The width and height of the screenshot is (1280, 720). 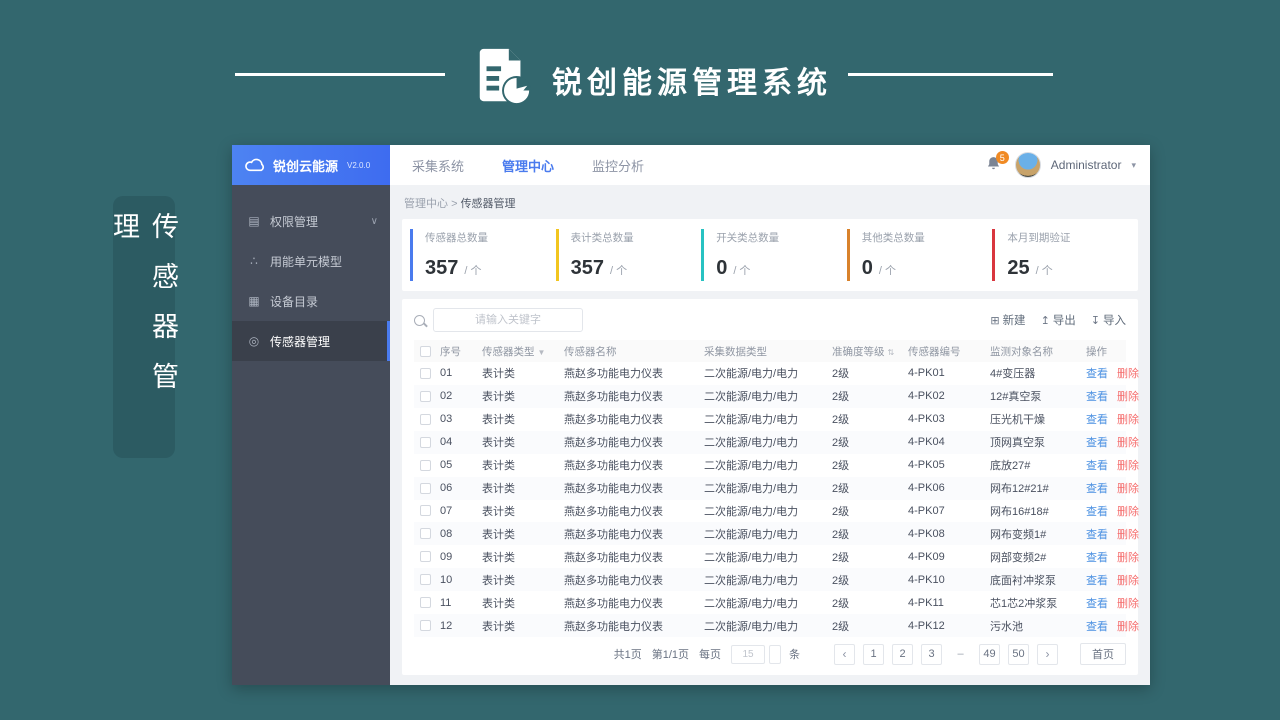 I want to click on page-number-button: 3, so click(x=931, y=654).